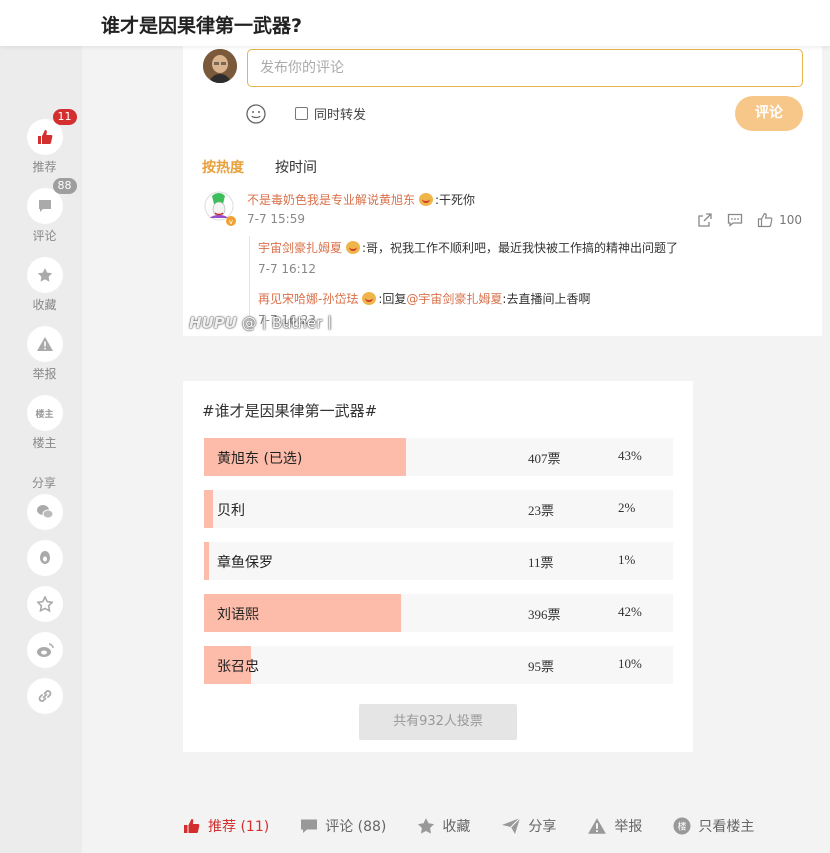 This screenshot has width=830, height=853. I want to click on like-count: 100, so click(790, 220).